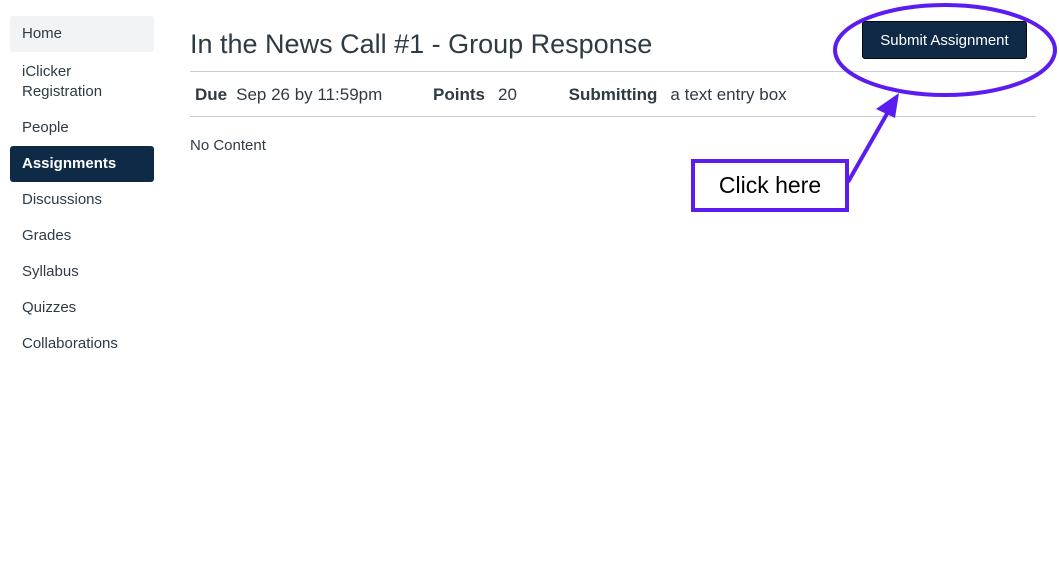  I want to click on submitting-label: Submitting, so click(613, 94).